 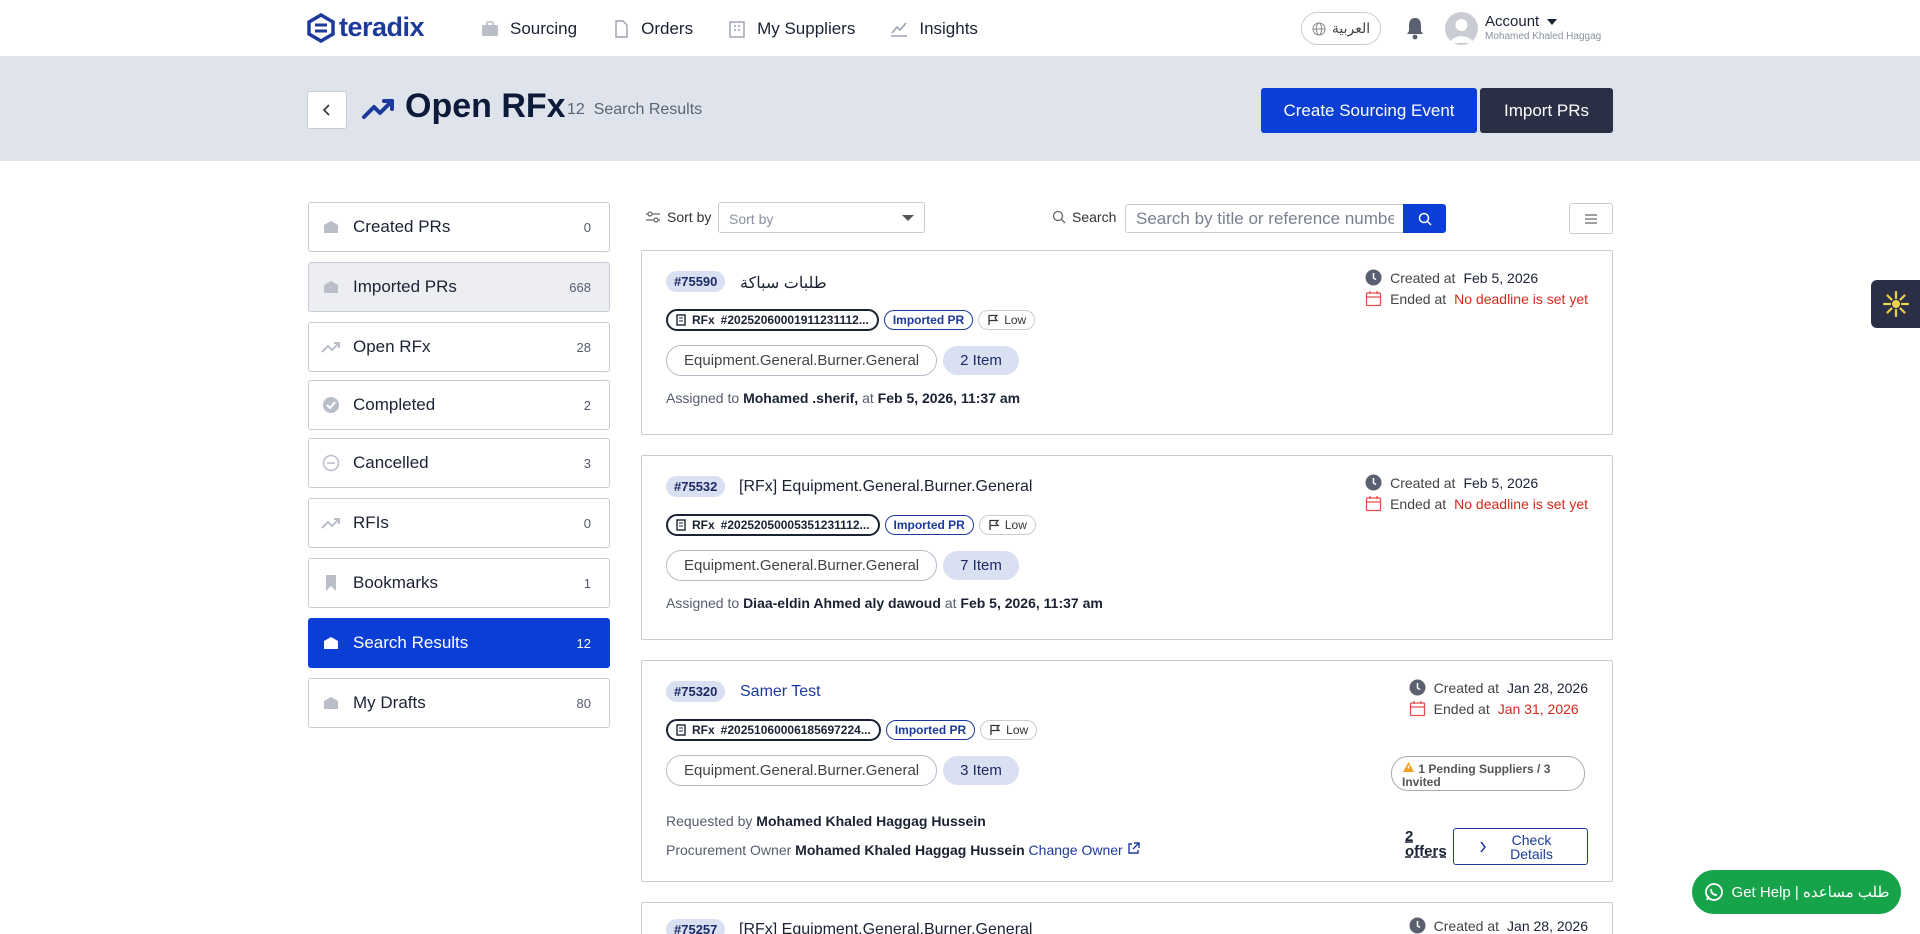 I want to click on bell-icon, so click(x=1415, y=29).